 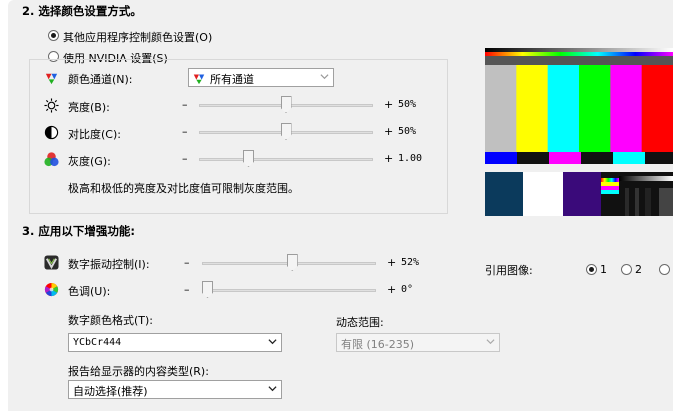 What do you see at coordinates (51, 132) in the screenshot?
I see `half-circle-icon` at bounding box center [51, 132].